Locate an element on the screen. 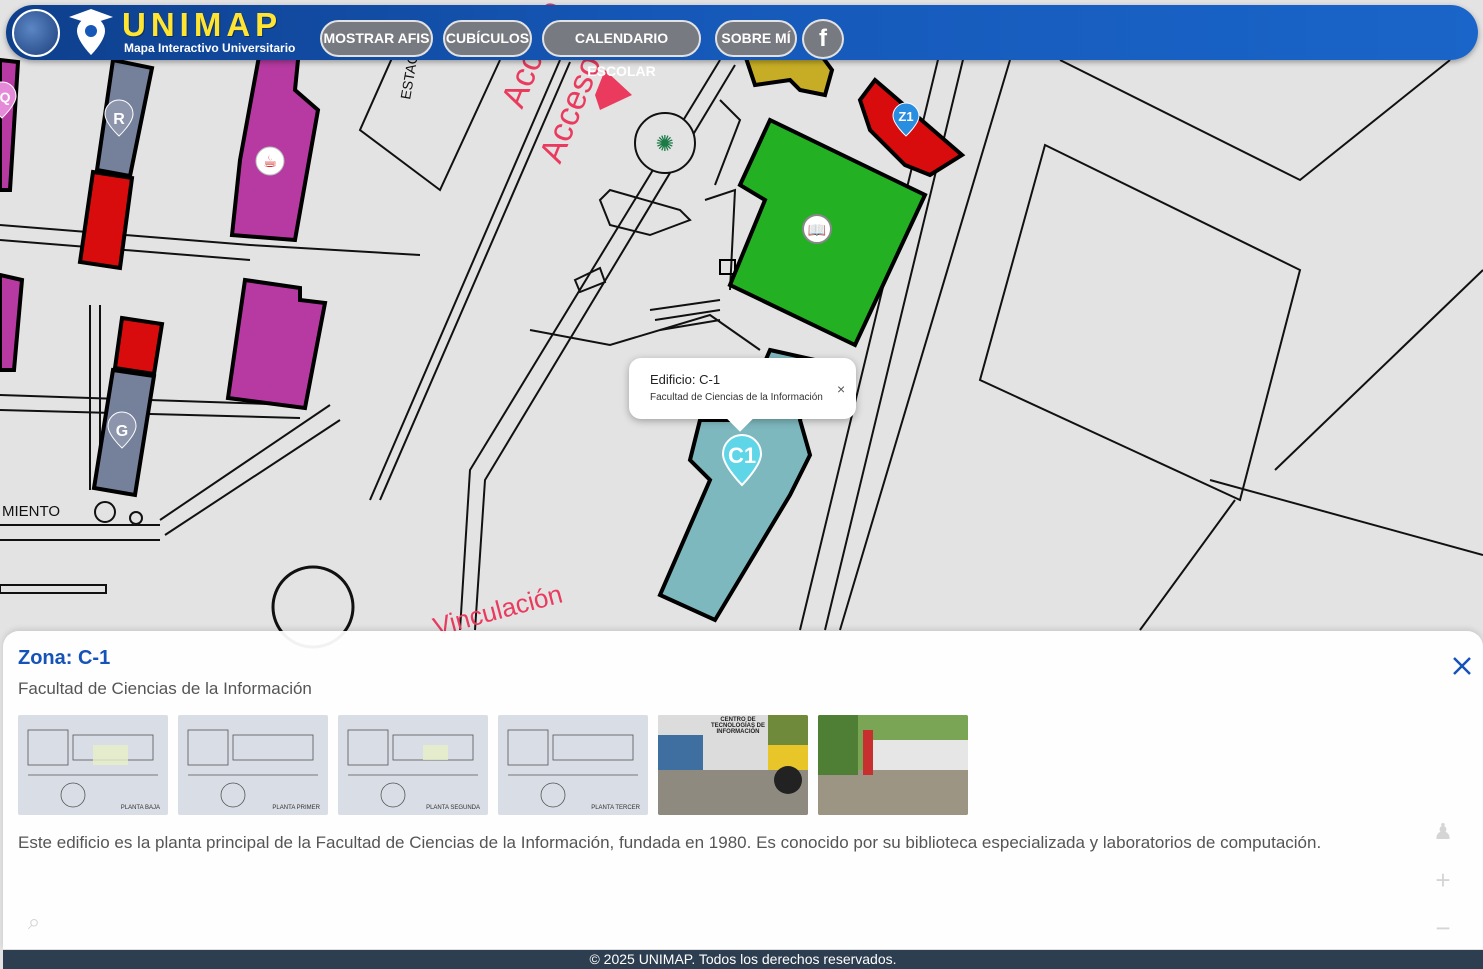 The width and height of the screenshot is (1483, 969). brand-tagline: Mapa Interactivo Universitario is located at coordinates (210, 48).